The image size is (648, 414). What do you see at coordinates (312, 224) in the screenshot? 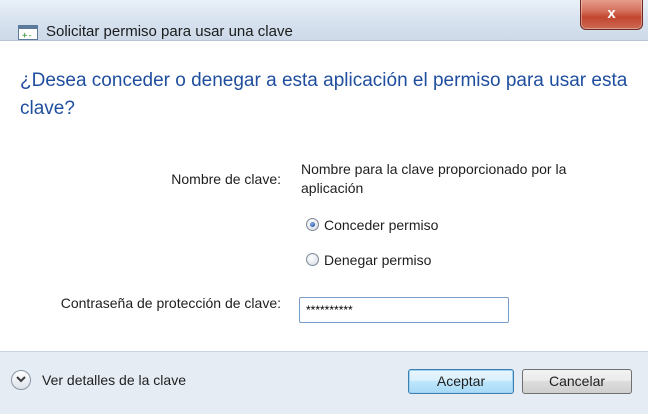
I see `radio-selected-icon` at bounding box center [312, 224].